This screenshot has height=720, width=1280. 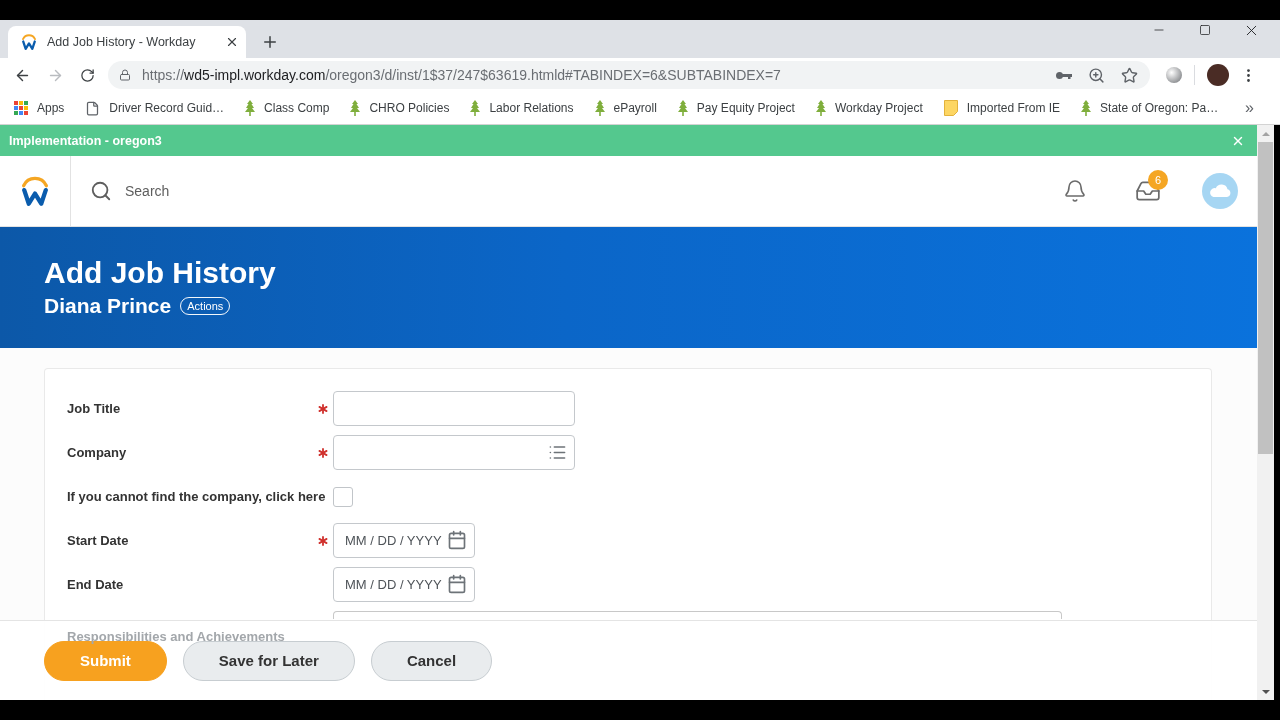 I want to click on checkbox, so click(x=343, y=496).